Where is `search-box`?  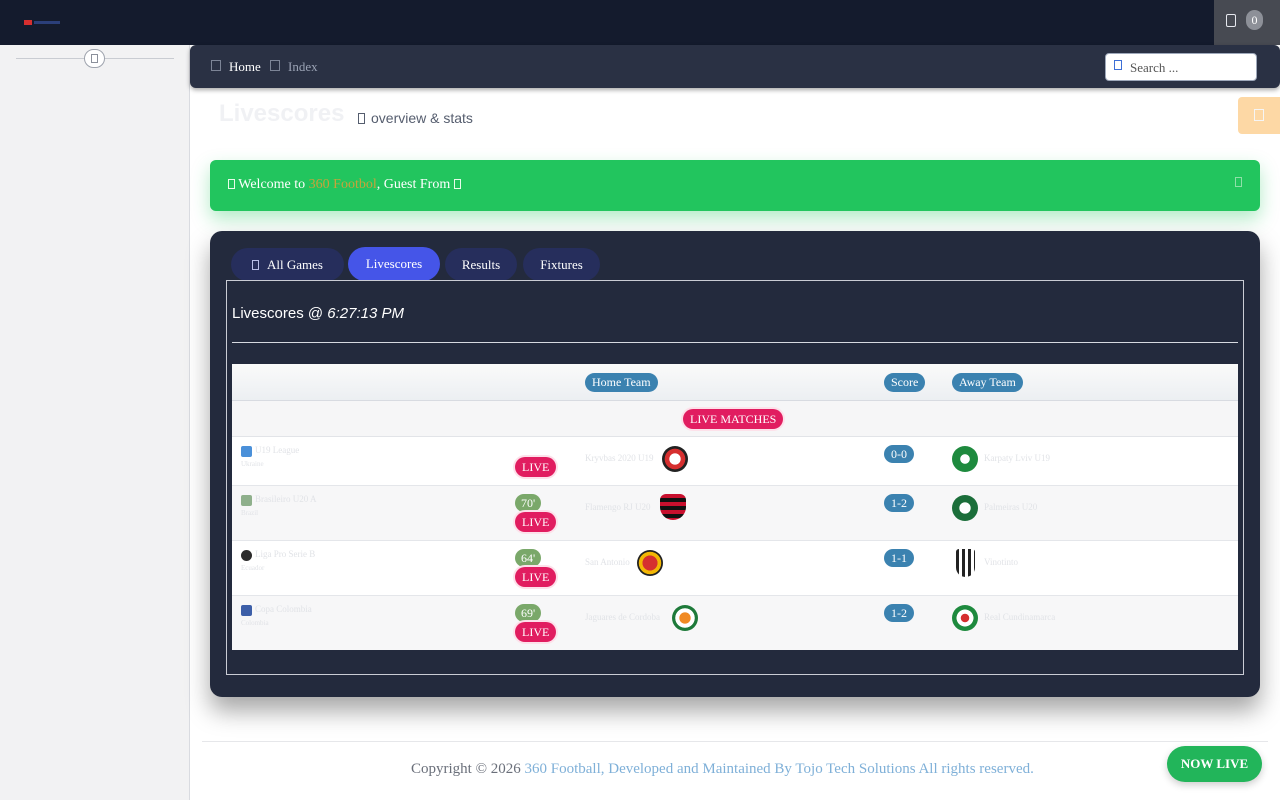 search-box is located at coordinates (1181, 67).